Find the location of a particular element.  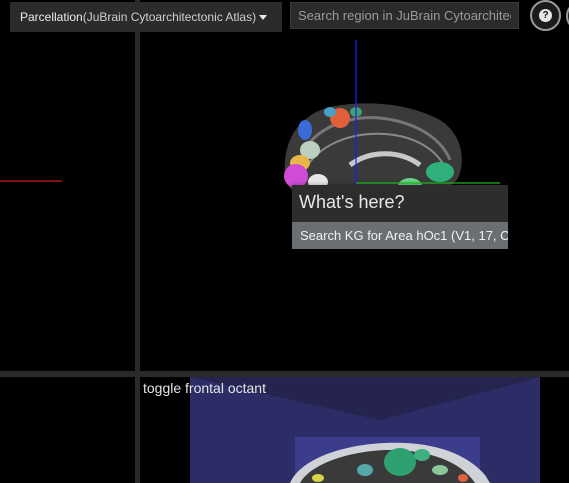

panel-divider-horizontal is located at coordinates (284, 374).